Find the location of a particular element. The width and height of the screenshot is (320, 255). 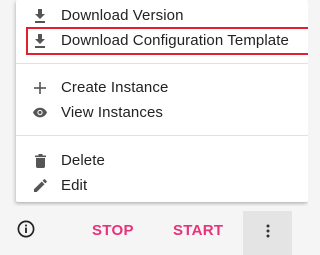

more-vertical-icon is located at coordinates (268, 233).